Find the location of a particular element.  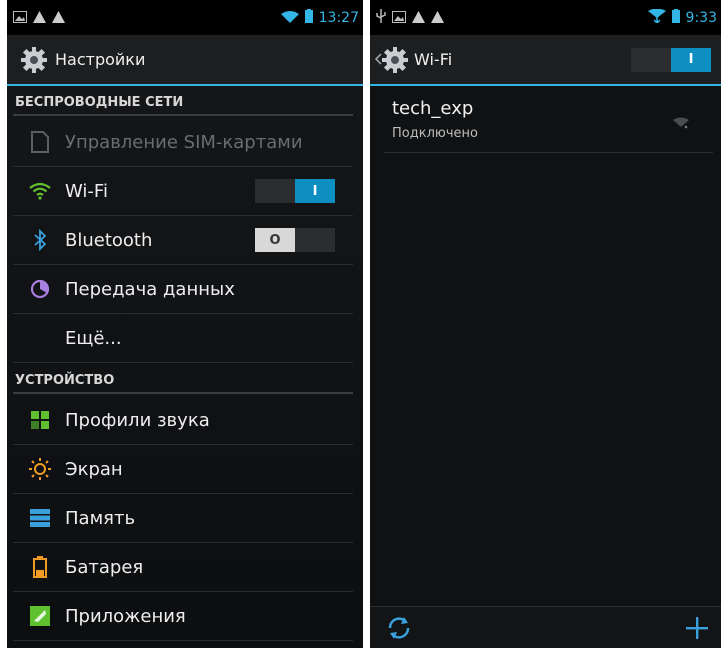

wifi-network-item: tech_exp Подключено is located at coordinates (548, 119).